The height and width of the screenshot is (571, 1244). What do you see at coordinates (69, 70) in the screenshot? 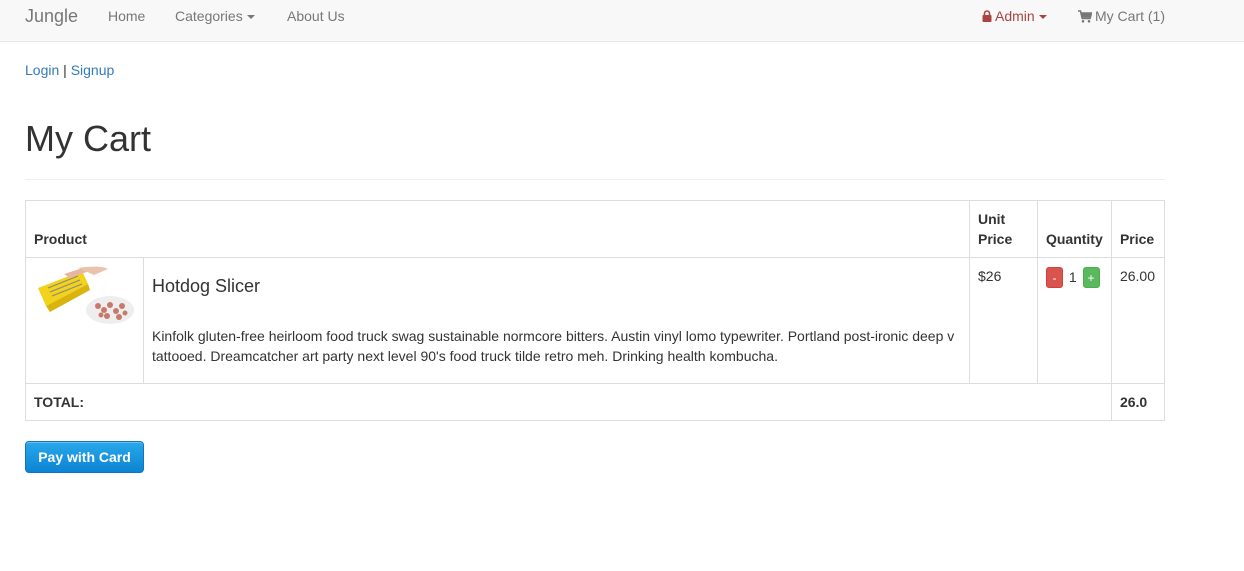
I see `auth-links: Login | Signup` at bounding box center [69, 70].